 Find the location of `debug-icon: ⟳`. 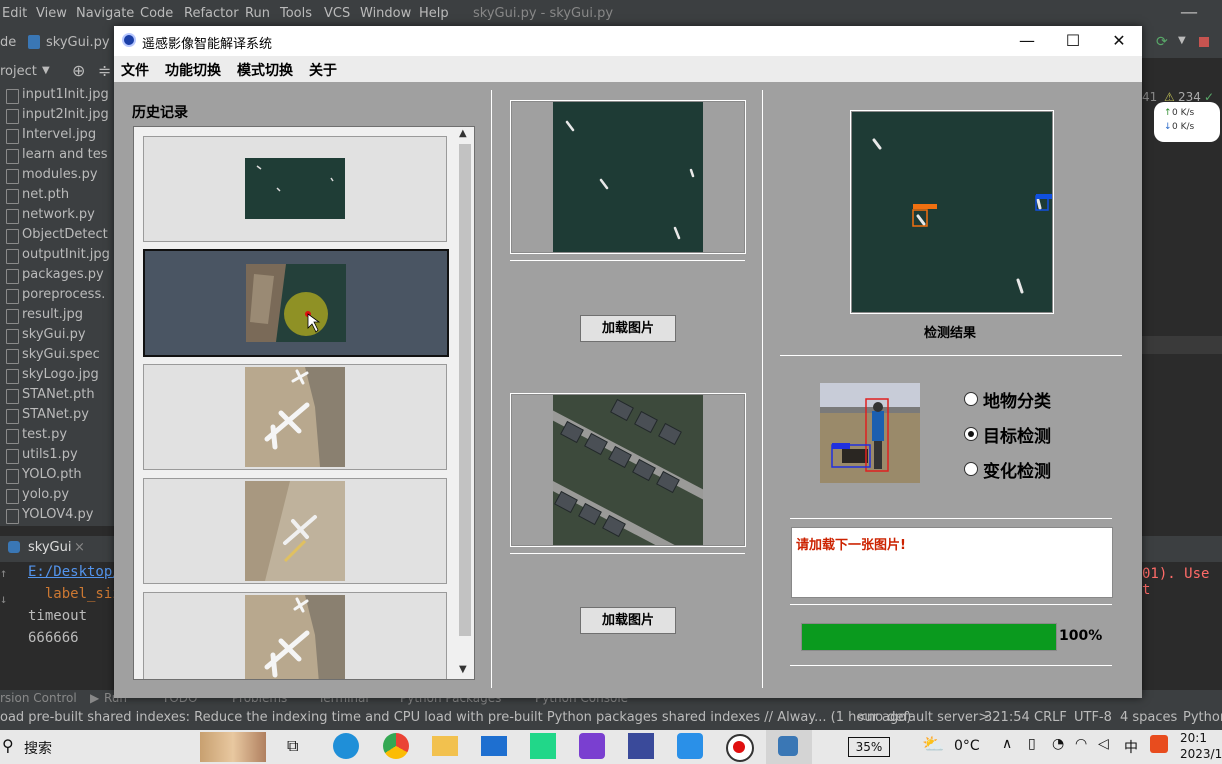

debug-icon: ⟳ is located at coordinates (1162, 42).